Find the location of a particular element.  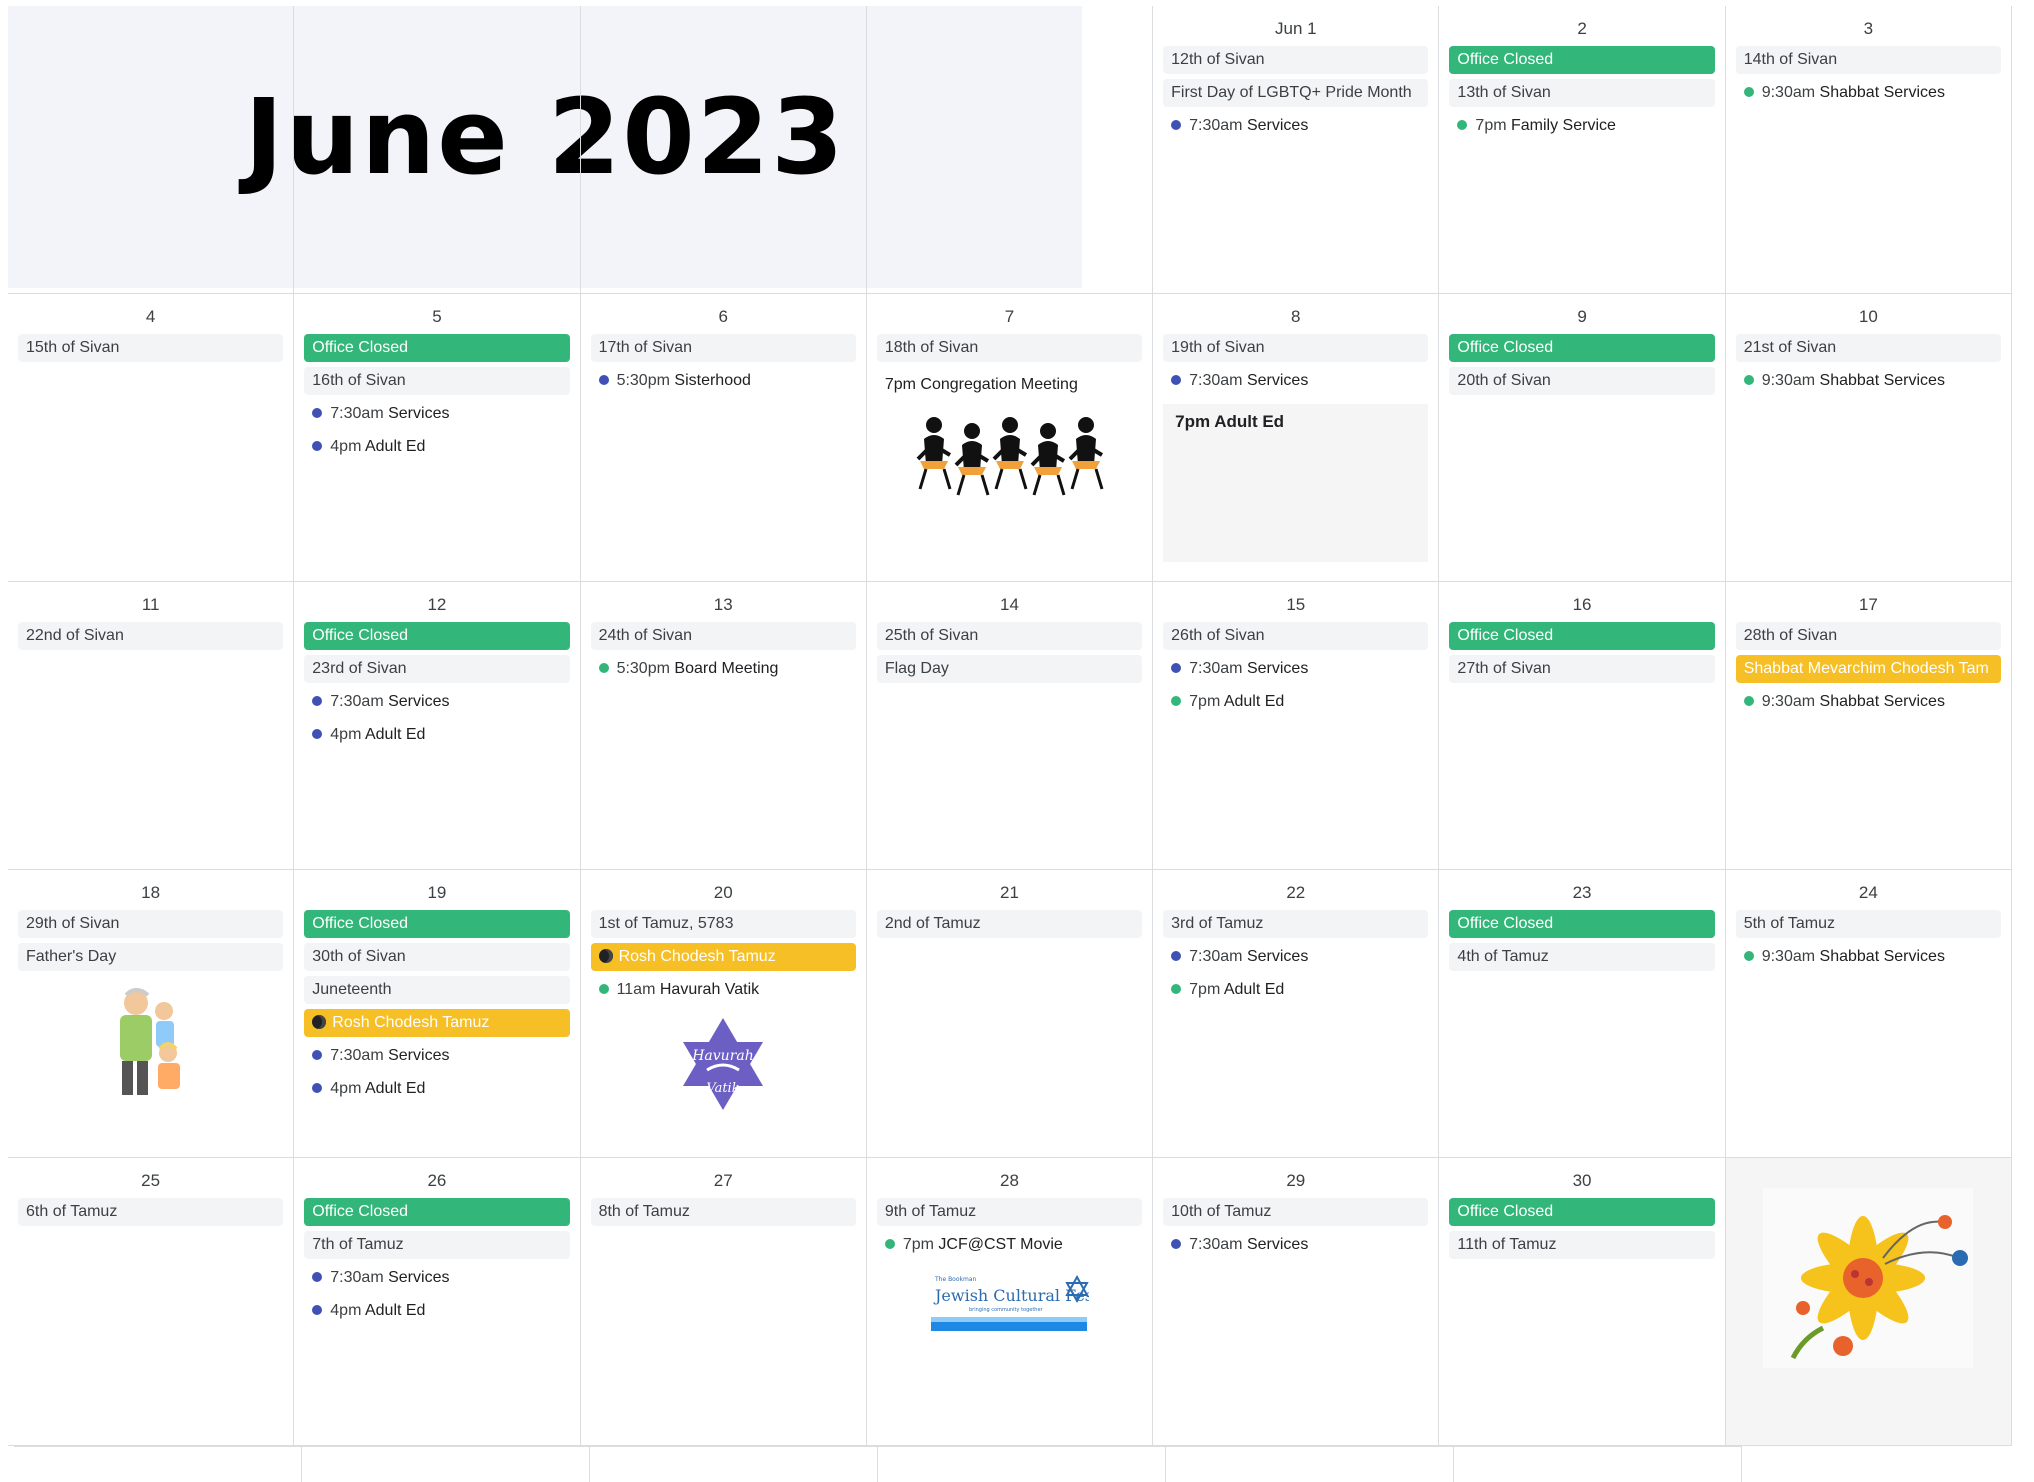

day-cell: 14 25th of Sivan Flag Day is located at coordinates (1010, 726).